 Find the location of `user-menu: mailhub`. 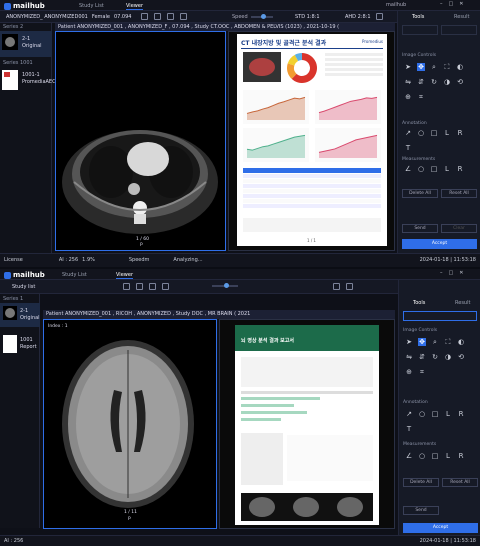

user-menu: mailhub is located at coordinates (396, 5).